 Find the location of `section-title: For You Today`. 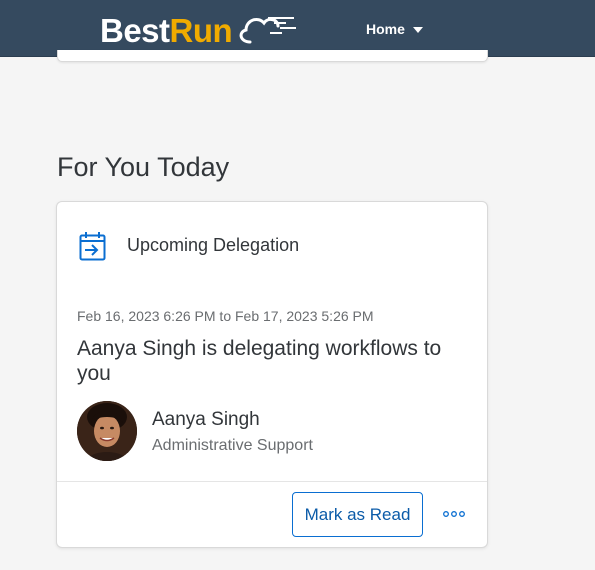

section-title: For You Today is located at coordinates (143, 167).